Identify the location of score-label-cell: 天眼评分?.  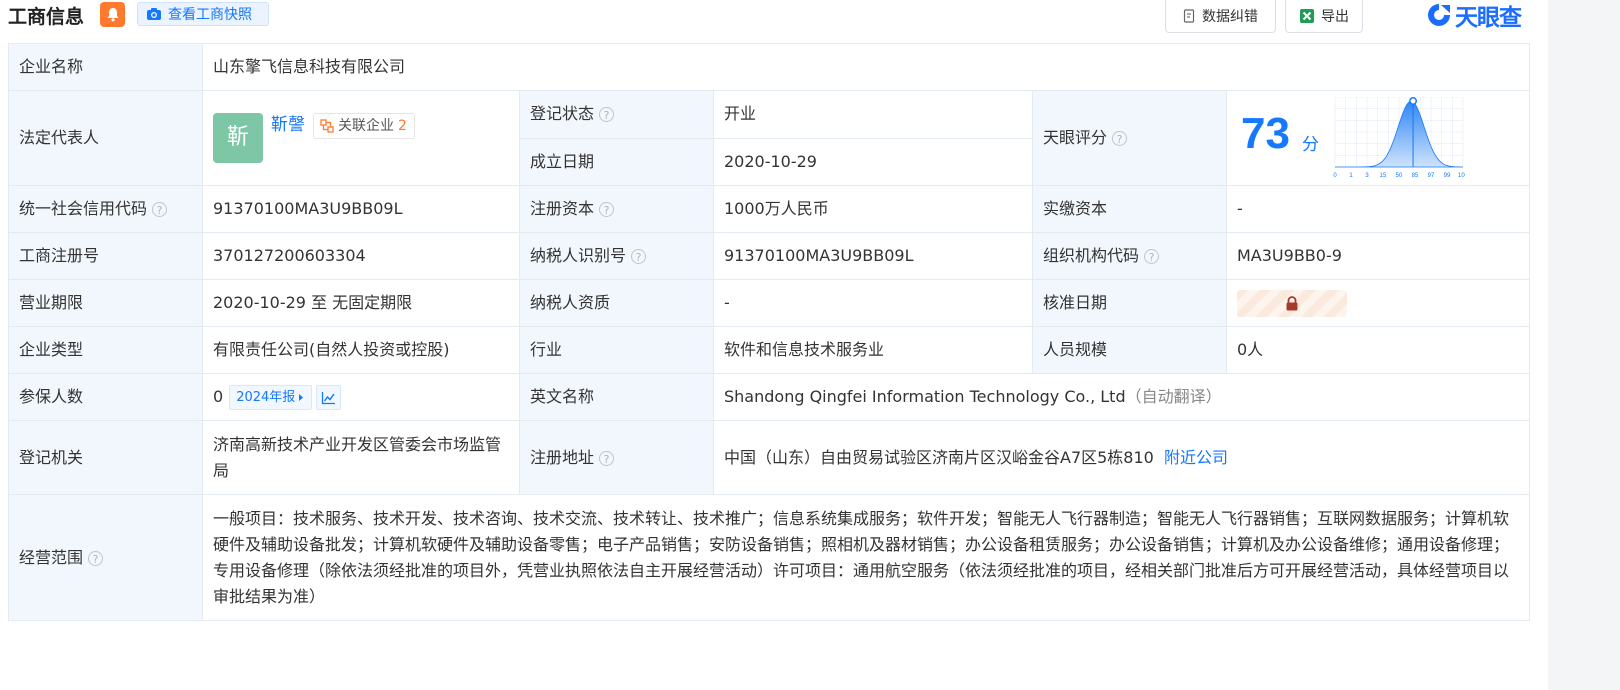
(1129, 138).